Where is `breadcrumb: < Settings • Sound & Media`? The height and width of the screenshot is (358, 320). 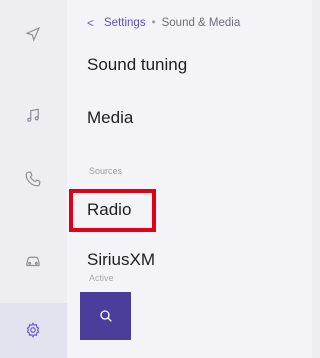
breadcrumb: < Settings • Sound & Media is located at coordinates (163, 23).